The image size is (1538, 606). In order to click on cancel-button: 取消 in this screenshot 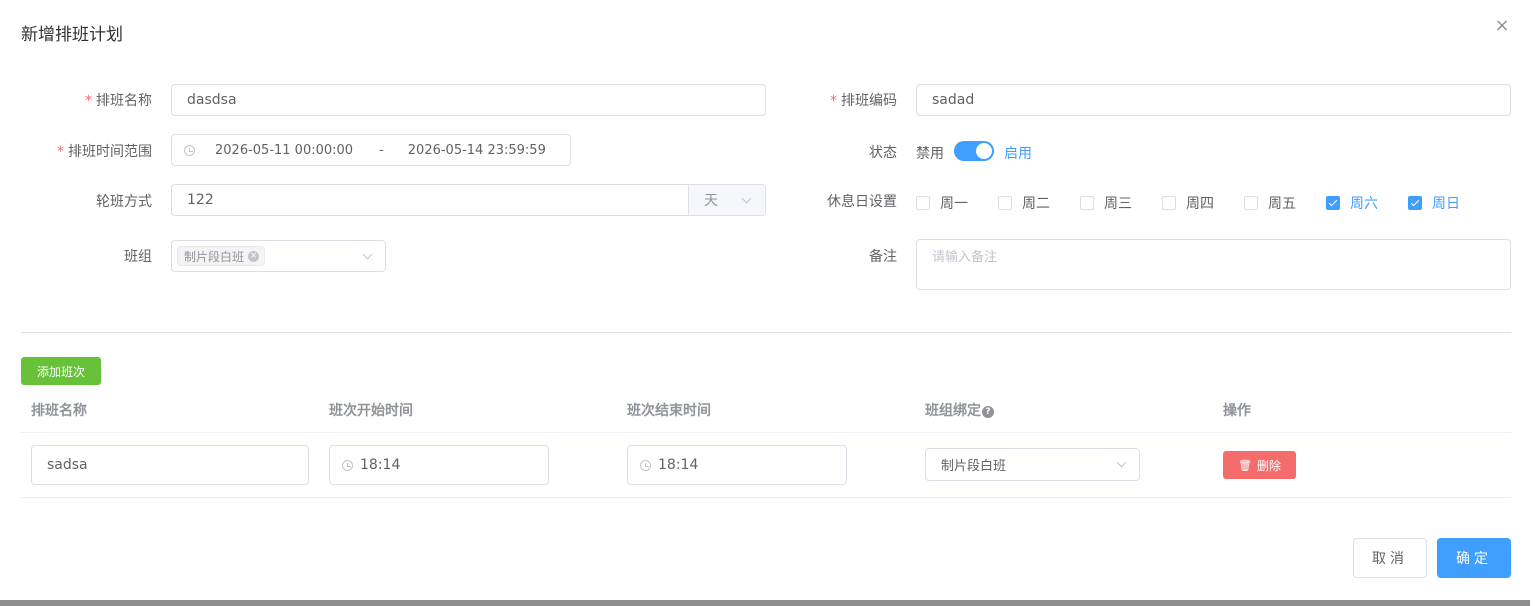, I will do `click(1390, 558)`.